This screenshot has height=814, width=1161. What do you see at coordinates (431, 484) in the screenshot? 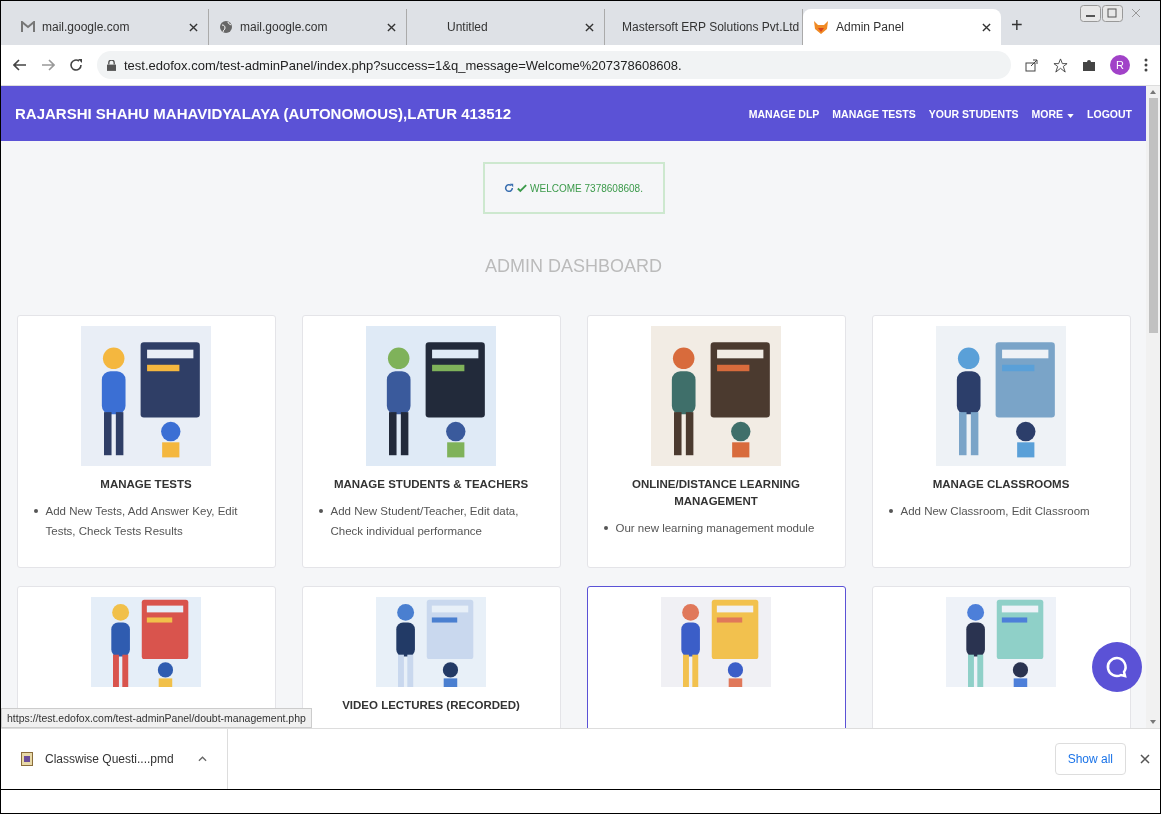
I see `card-title: MANAGE STUDENTS & TEACHERS` at bounding box center [431, 484].